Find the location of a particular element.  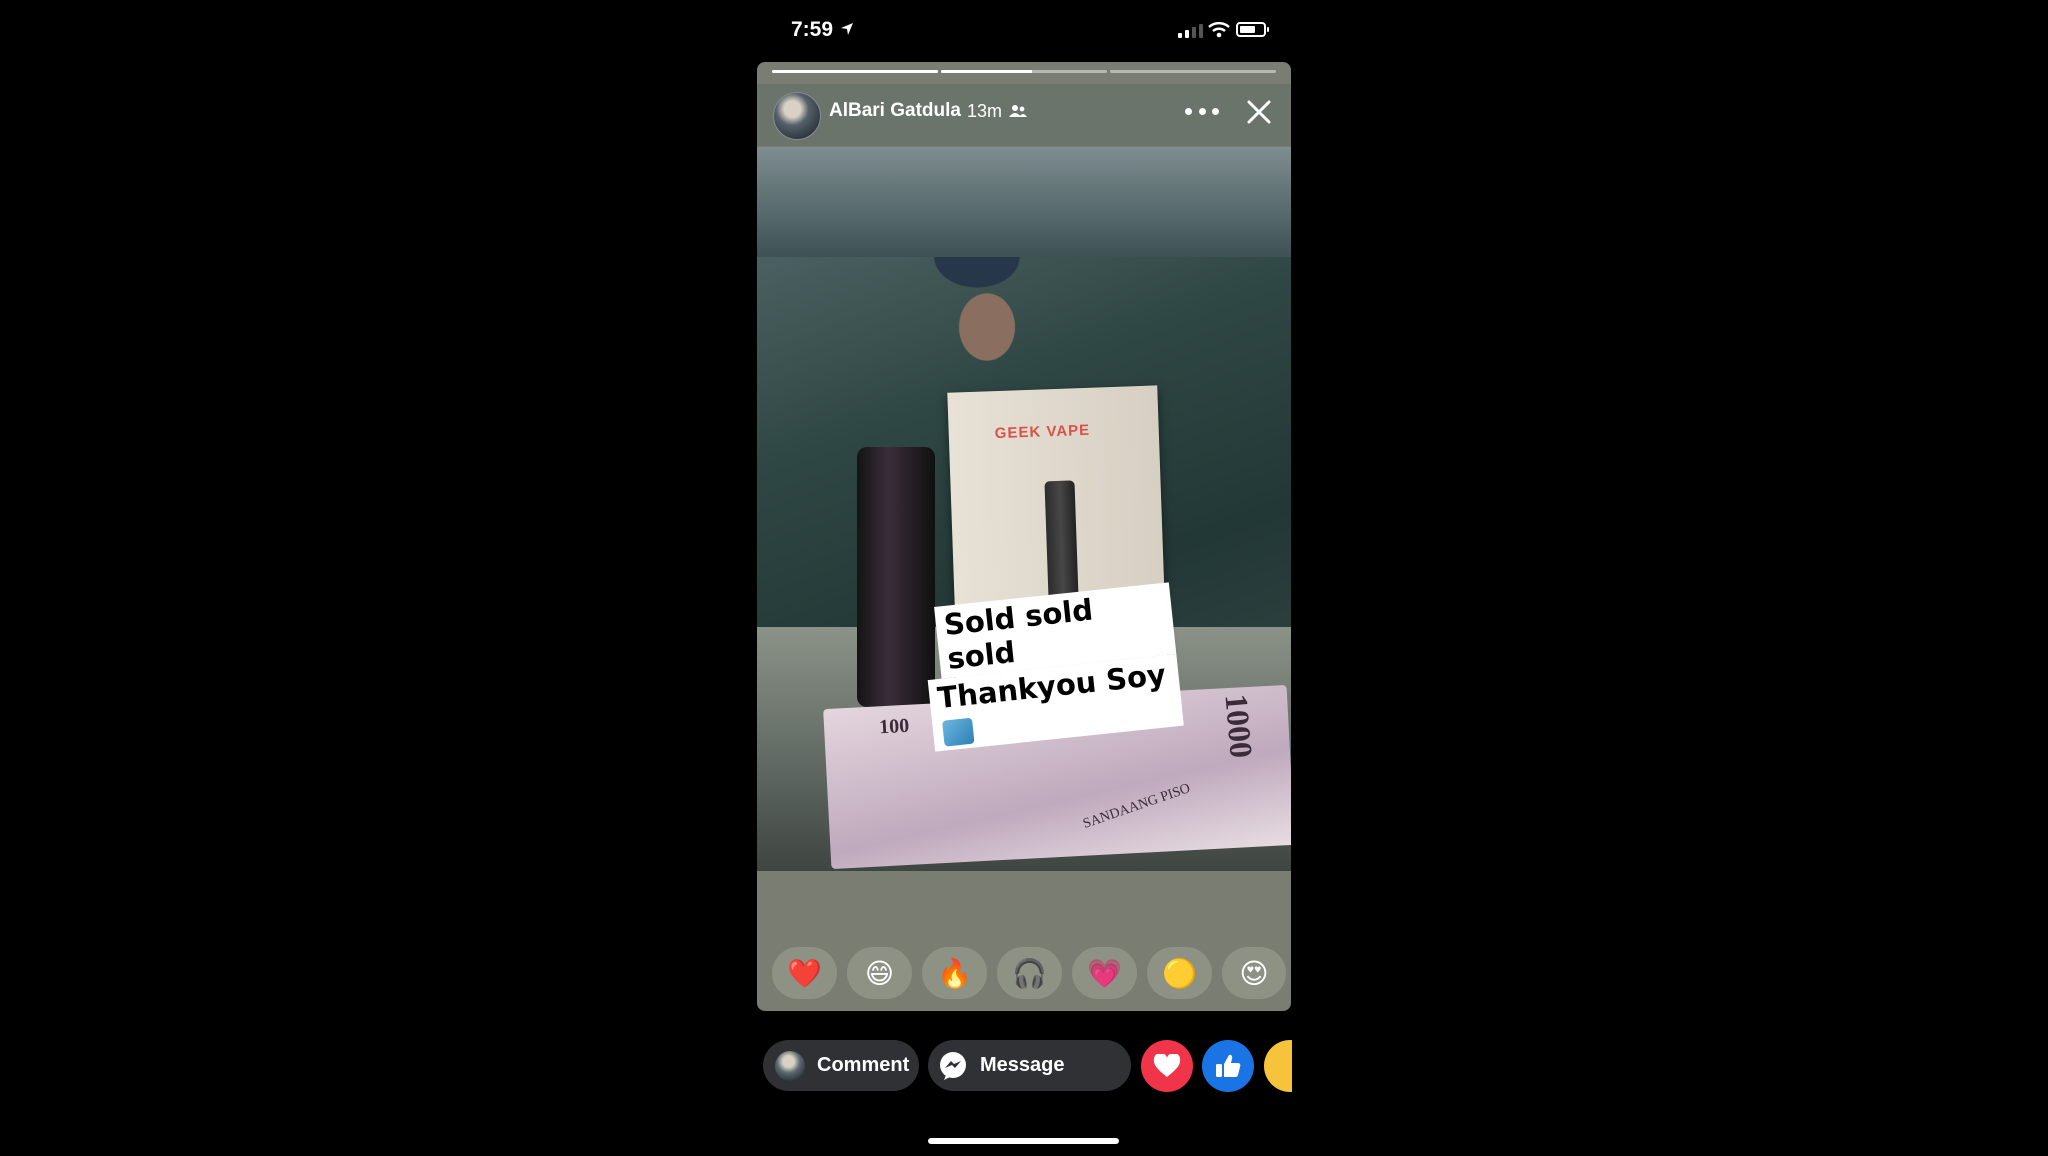

reaction-fire: 🔥 is located at coordinates (954, 973).